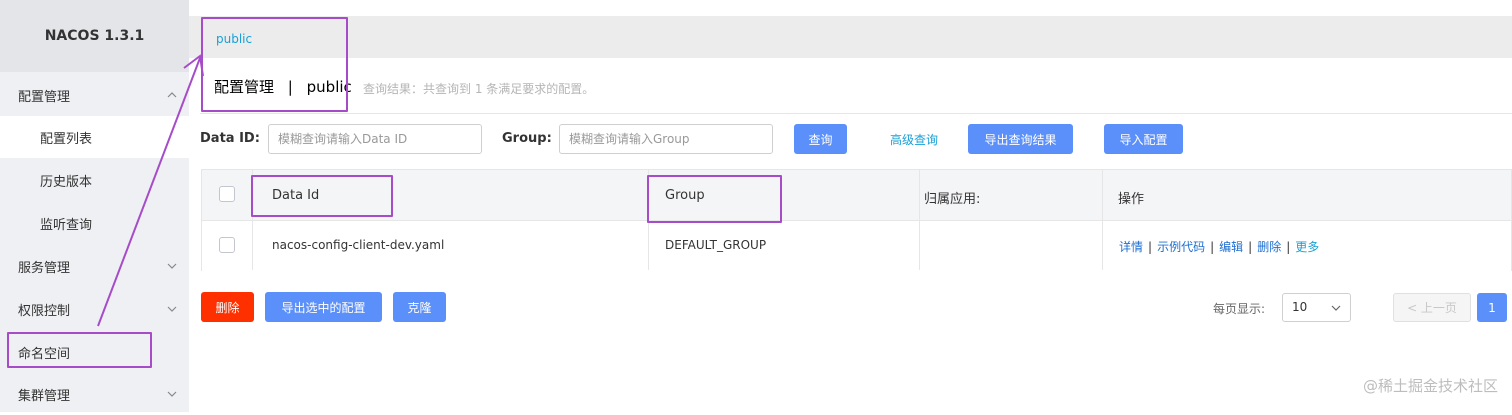 This screenshot has height=415, width=1512. I want to click on column-header-data-id: Data Id, so click(296, 195).